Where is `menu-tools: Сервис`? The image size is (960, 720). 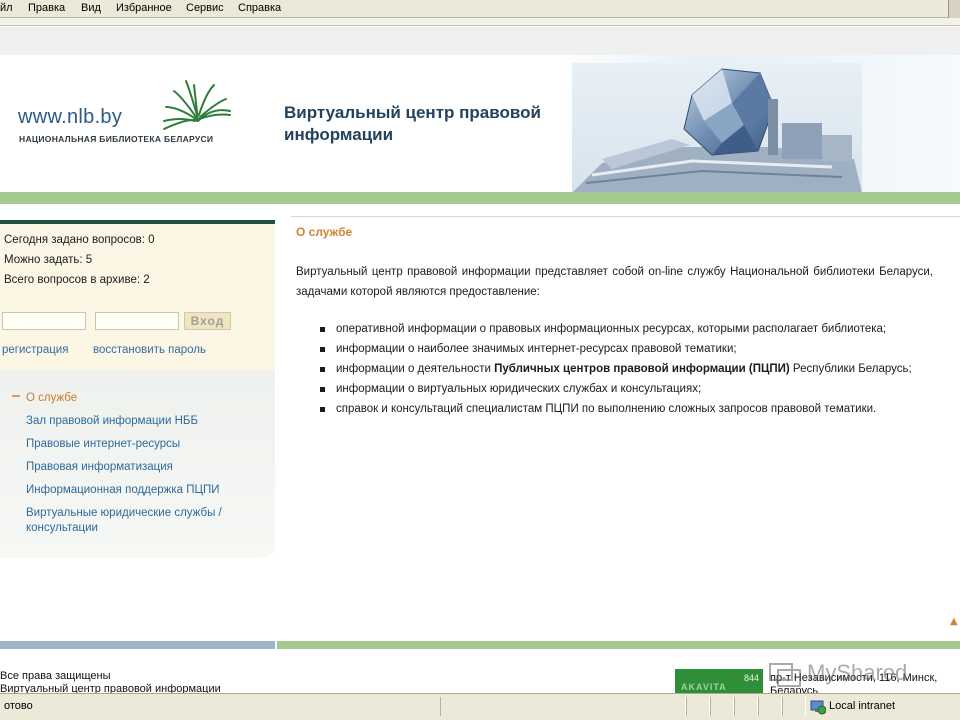 menu-tools: Сервис is located at coordinates (205, 8).